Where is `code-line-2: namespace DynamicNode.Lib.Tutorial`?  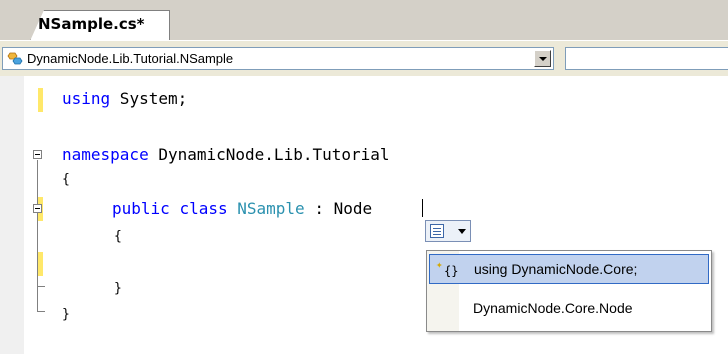
code-line-2: namespace DynamicNode.Lib.Tutorial is located at coordinates (226, 154).